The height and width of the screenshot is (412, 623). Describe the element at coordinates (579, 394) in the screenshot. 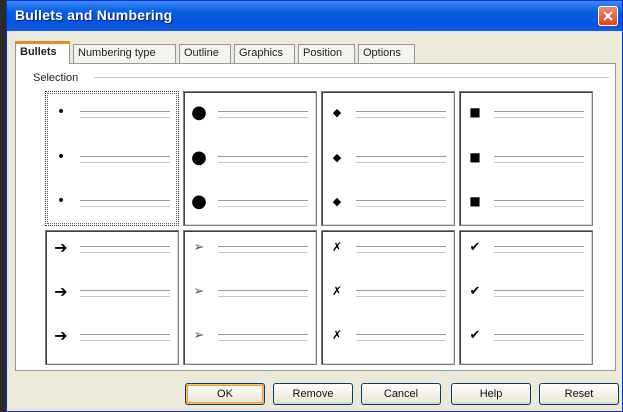

I see `reset-button: Reset` at that location.